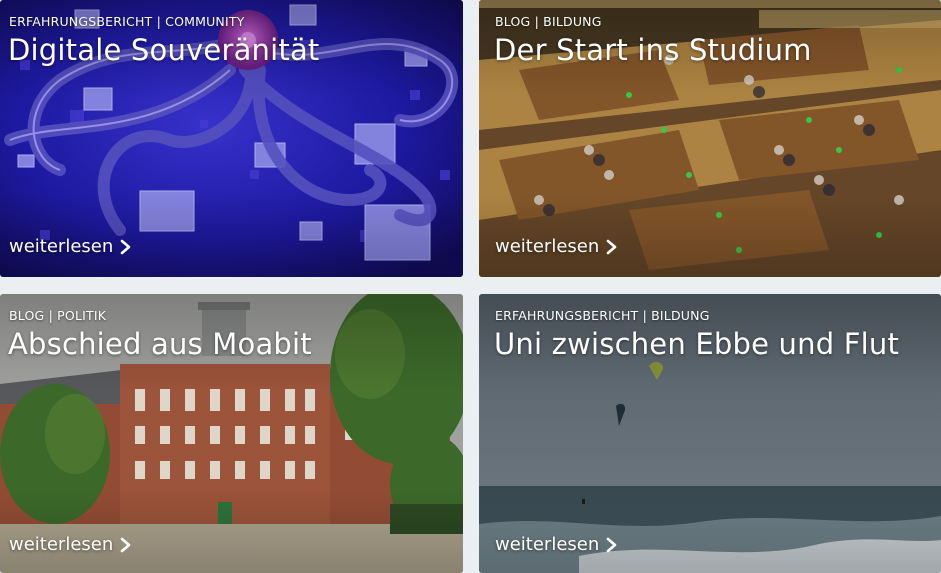  Describe the element at coordinates (548, 21) in the screenshot. I see `card-category: BLOG | BILDUNG` at that location.